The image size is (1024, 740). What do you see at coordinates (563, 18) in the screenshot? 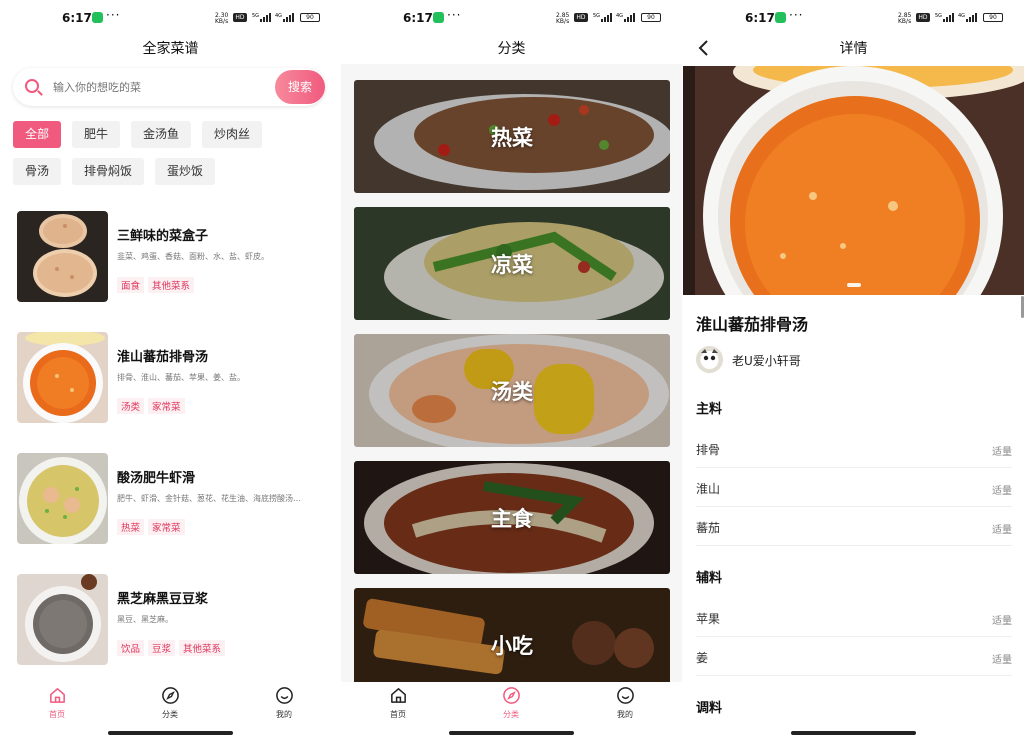
I see `network-speed: 2.85 KB/s` at bounding box center [563, 18].